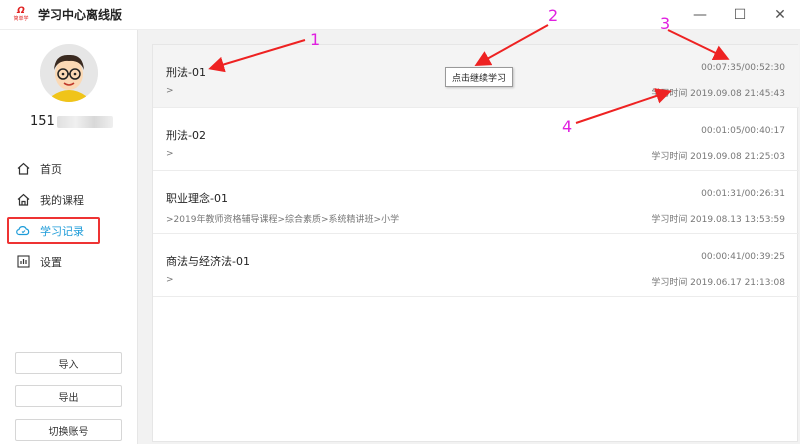 This screenshot has height=444, width=800. What do you see at coordinates (780, 15) in the screenshot?
I see `close-button: ✕` at bounding box center [780, 15].